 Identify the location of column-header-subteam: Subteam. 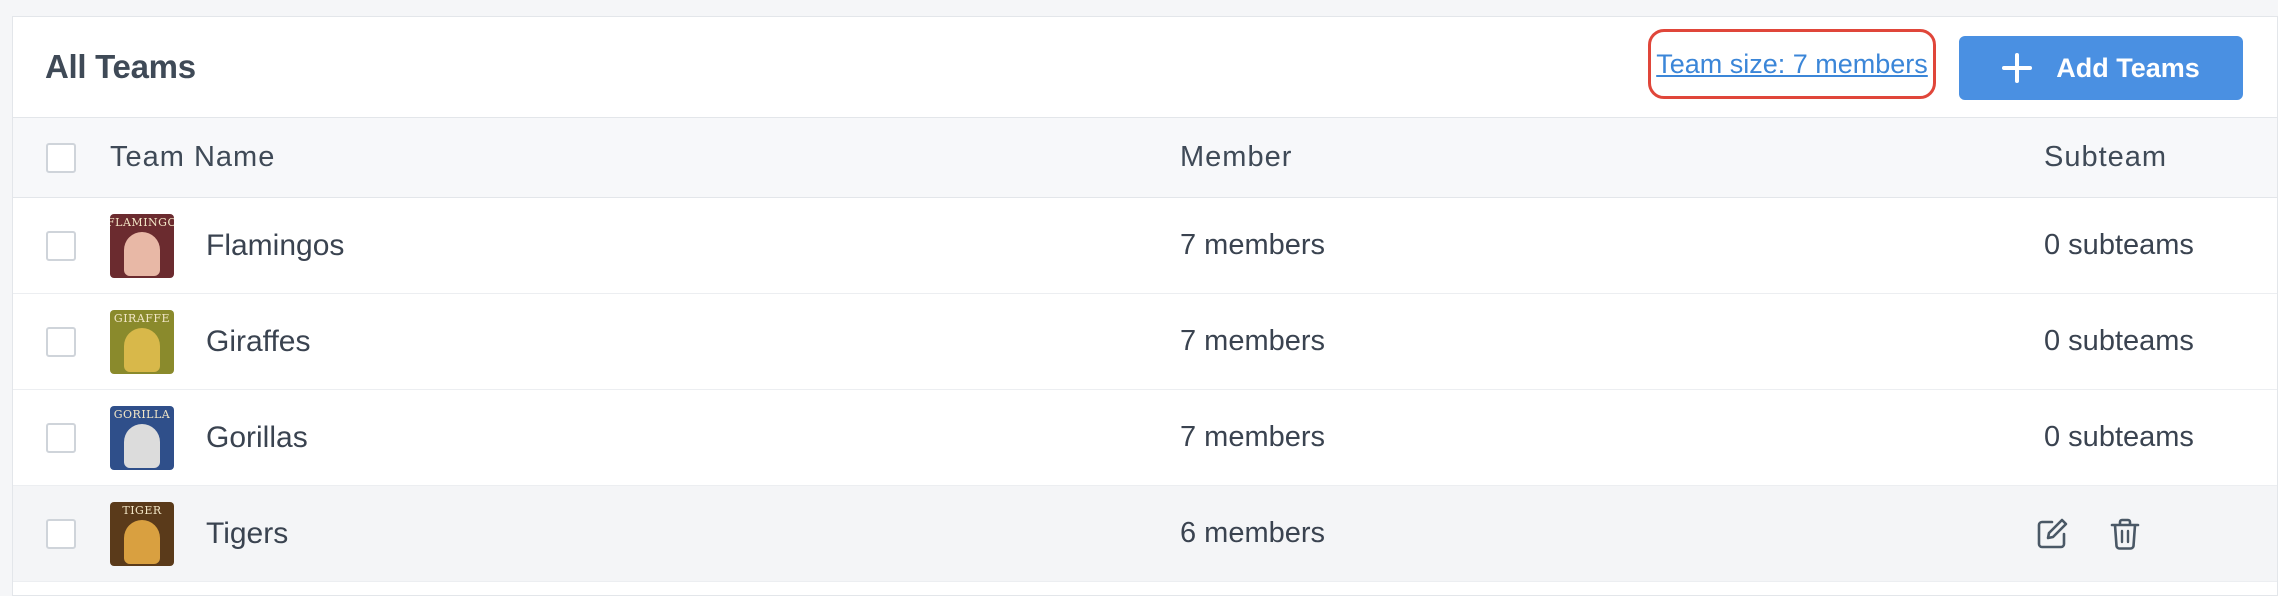
(2105, 157).